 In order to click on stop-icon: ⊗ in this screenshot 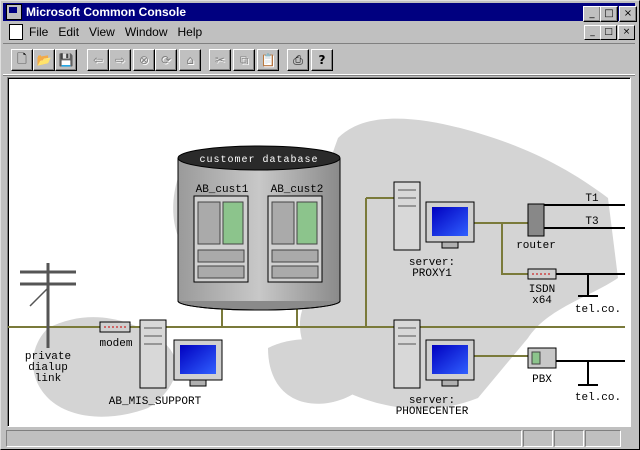, I will do `click(144, 60)`.